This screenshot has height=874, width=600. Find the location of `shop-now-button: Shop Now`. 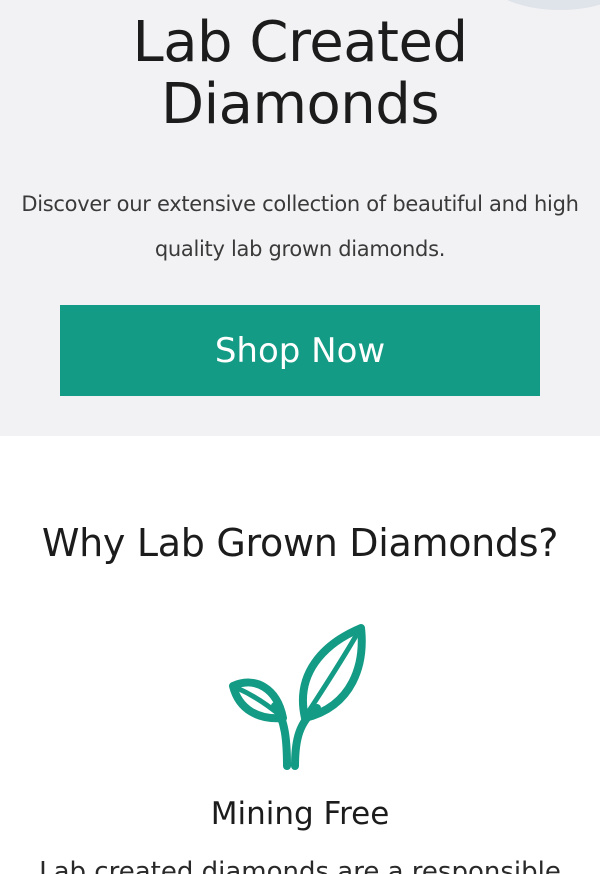

shop-now-button: Shop Now is located at coordinates (300, 350).